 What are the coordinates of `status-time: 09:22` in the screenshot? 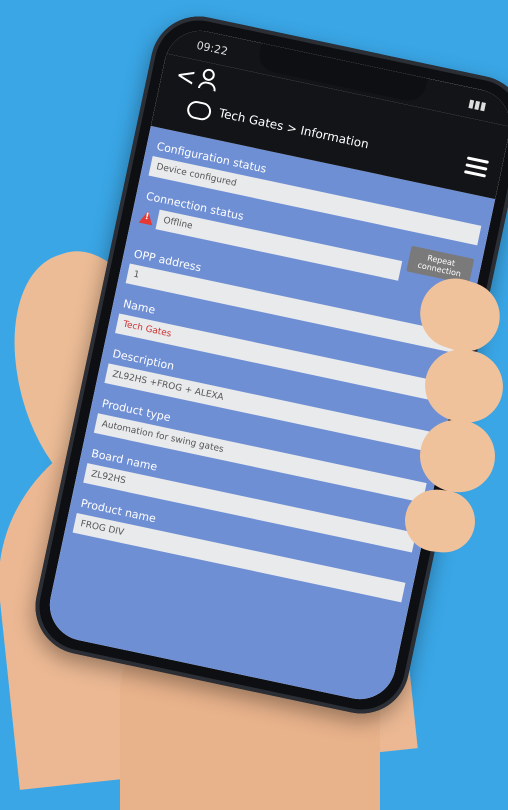 It's located at (212, 48).